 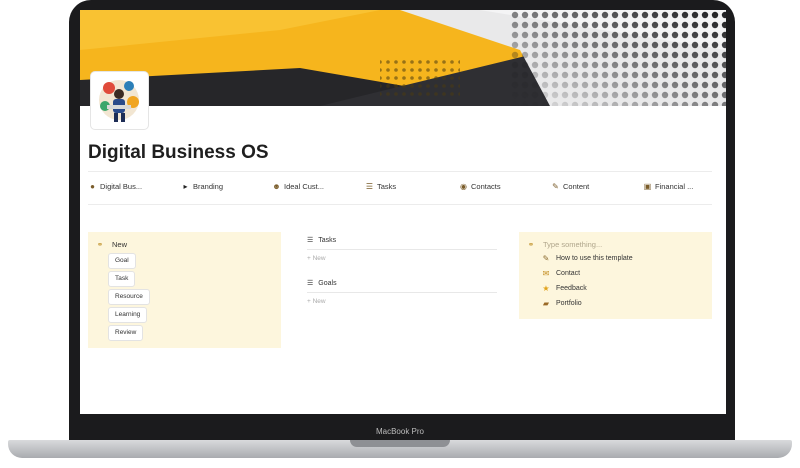 What do you see at coordinates (546, 273) in the screenshot?
I see `envelope-icon: ✉` at bounding box center [546, 273].